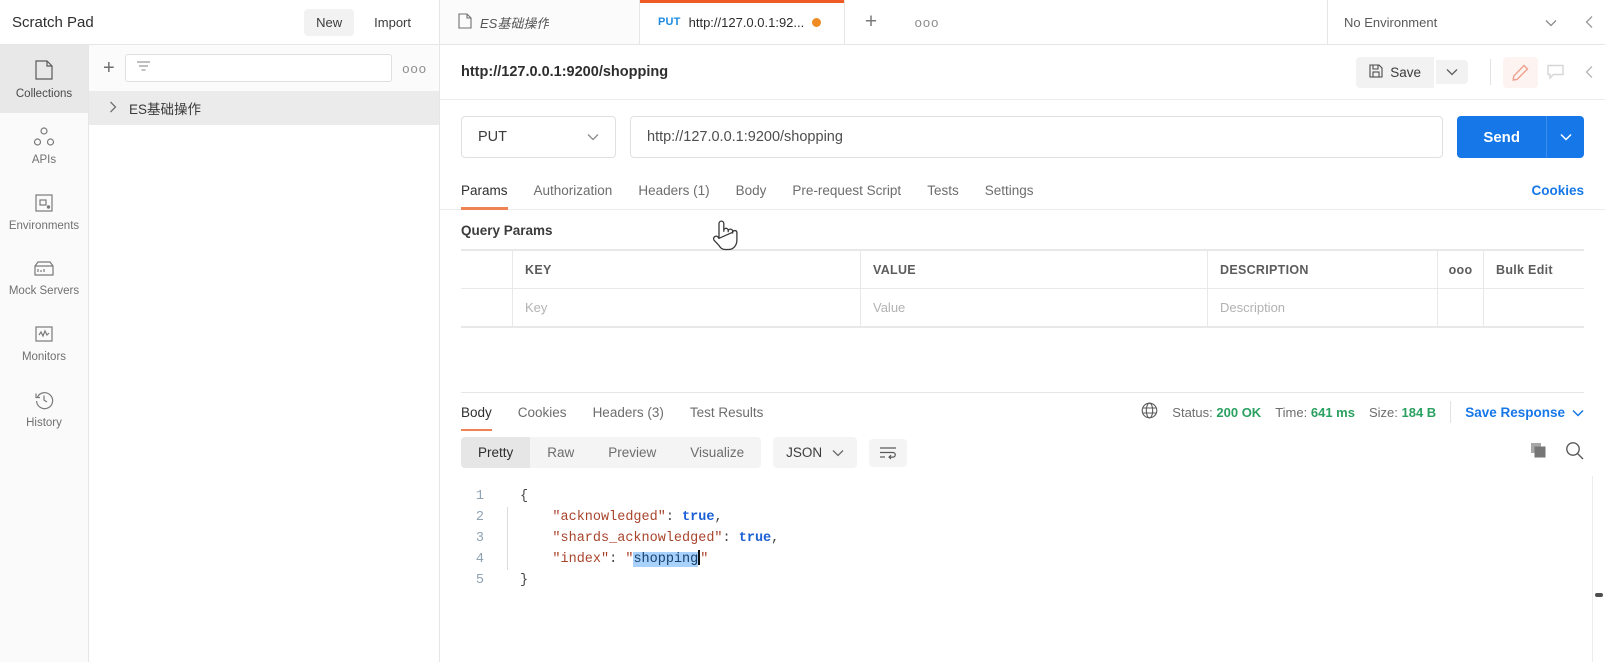 The height and width of the screenshot is (662, 1605). What do you see at coordinates (1034, 307) in the screenshot?
I see `row-value-input: Value` at bounding box center [1034, 307].